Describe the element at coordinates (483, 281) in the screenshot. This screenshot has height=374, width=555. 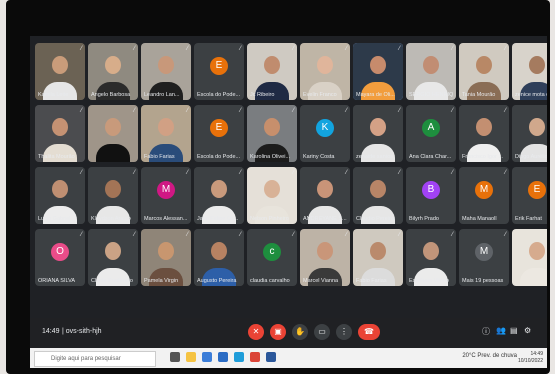
I see `participant-name: Mais 19 pessoas` at that location.